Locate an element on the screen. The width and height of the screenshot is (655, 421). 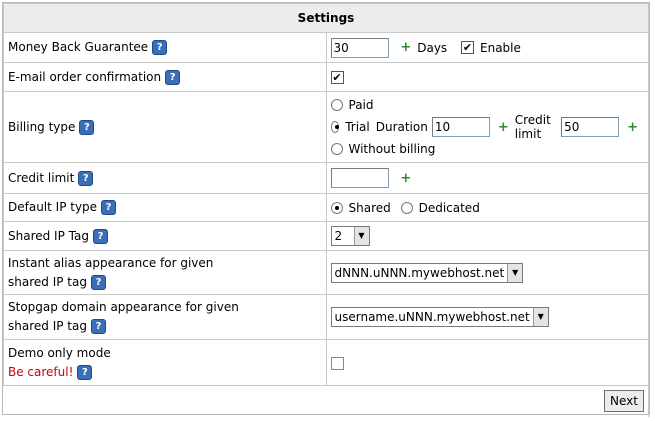
billing-trial-option: Trial Duration + Credit limit + is located at coordinates (487, 127).